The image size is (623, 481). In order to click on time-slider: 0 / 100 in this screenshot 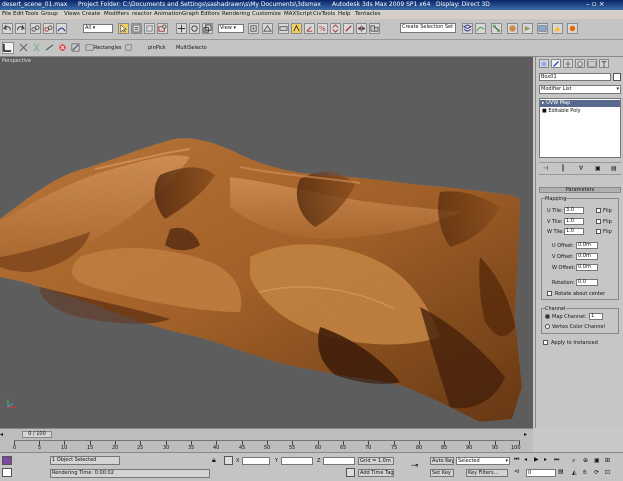, I will do `click(37, 434)`.